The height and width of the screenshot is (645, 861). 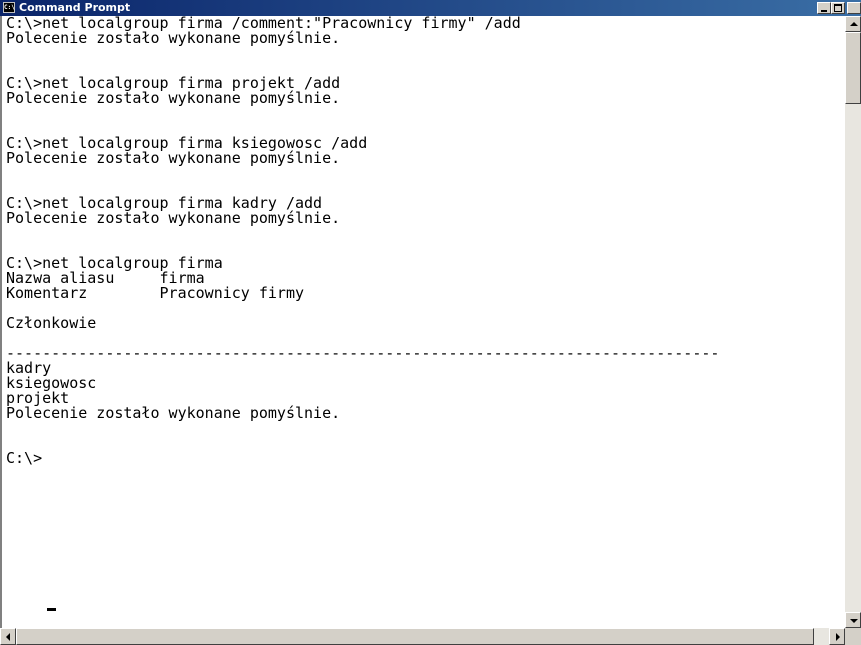 What do you see at coordinates (838, 8) in the screenshot?
I see `maximize-button` at bounding box center [838, 8].